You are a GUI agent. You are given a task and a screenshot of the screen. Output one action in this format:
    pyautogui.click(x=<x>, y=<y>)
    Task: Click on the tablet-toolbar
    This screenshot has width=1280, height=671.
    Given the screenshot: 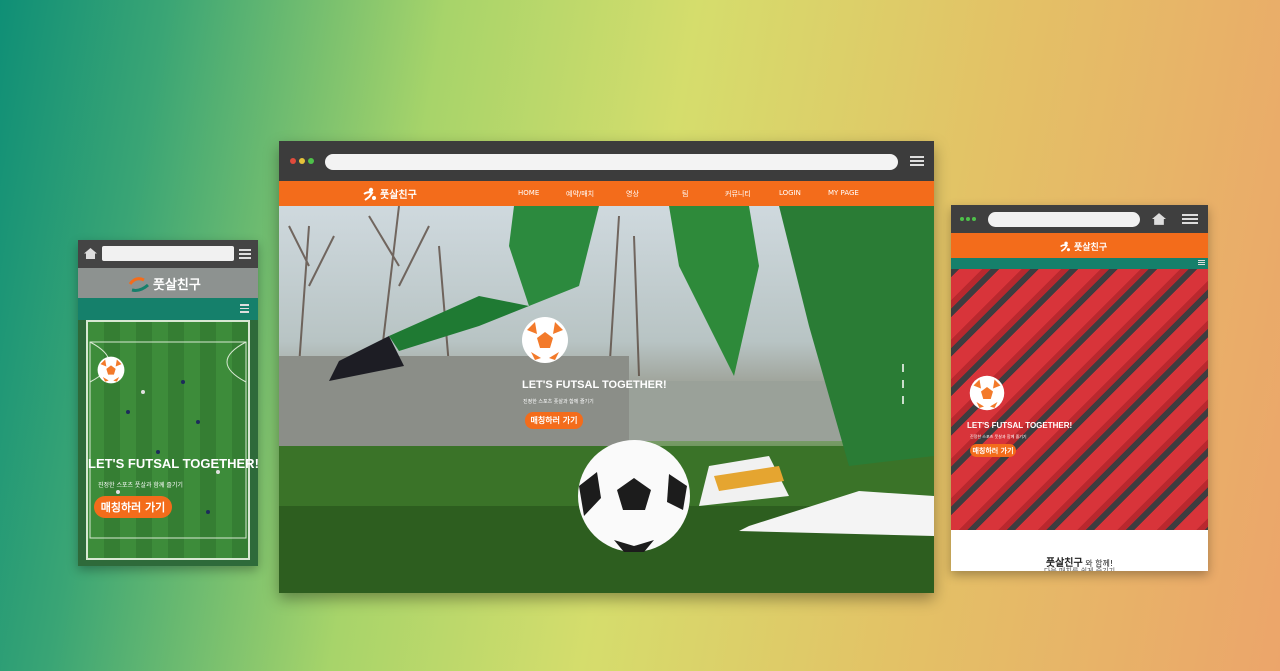 What is the action you would take?
    pyautogui.click(x=1079, y=219)
    